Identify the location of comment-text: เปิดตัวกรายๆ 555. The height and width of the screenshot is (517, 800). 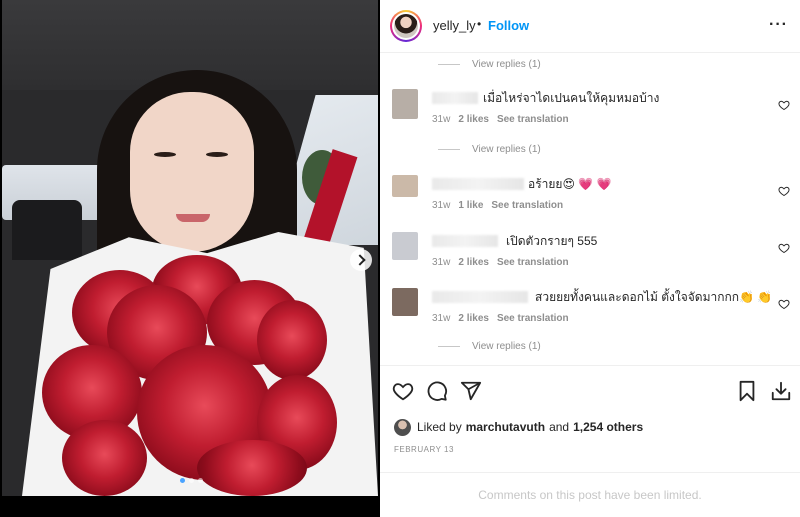
(552, 241).